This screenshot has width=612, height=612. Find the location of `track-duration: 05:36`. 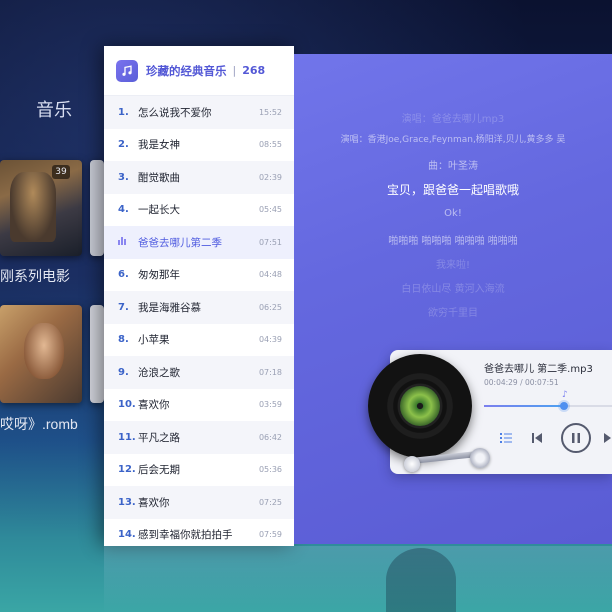

track-duration: 05:36 is located at coordinates (270, 470).